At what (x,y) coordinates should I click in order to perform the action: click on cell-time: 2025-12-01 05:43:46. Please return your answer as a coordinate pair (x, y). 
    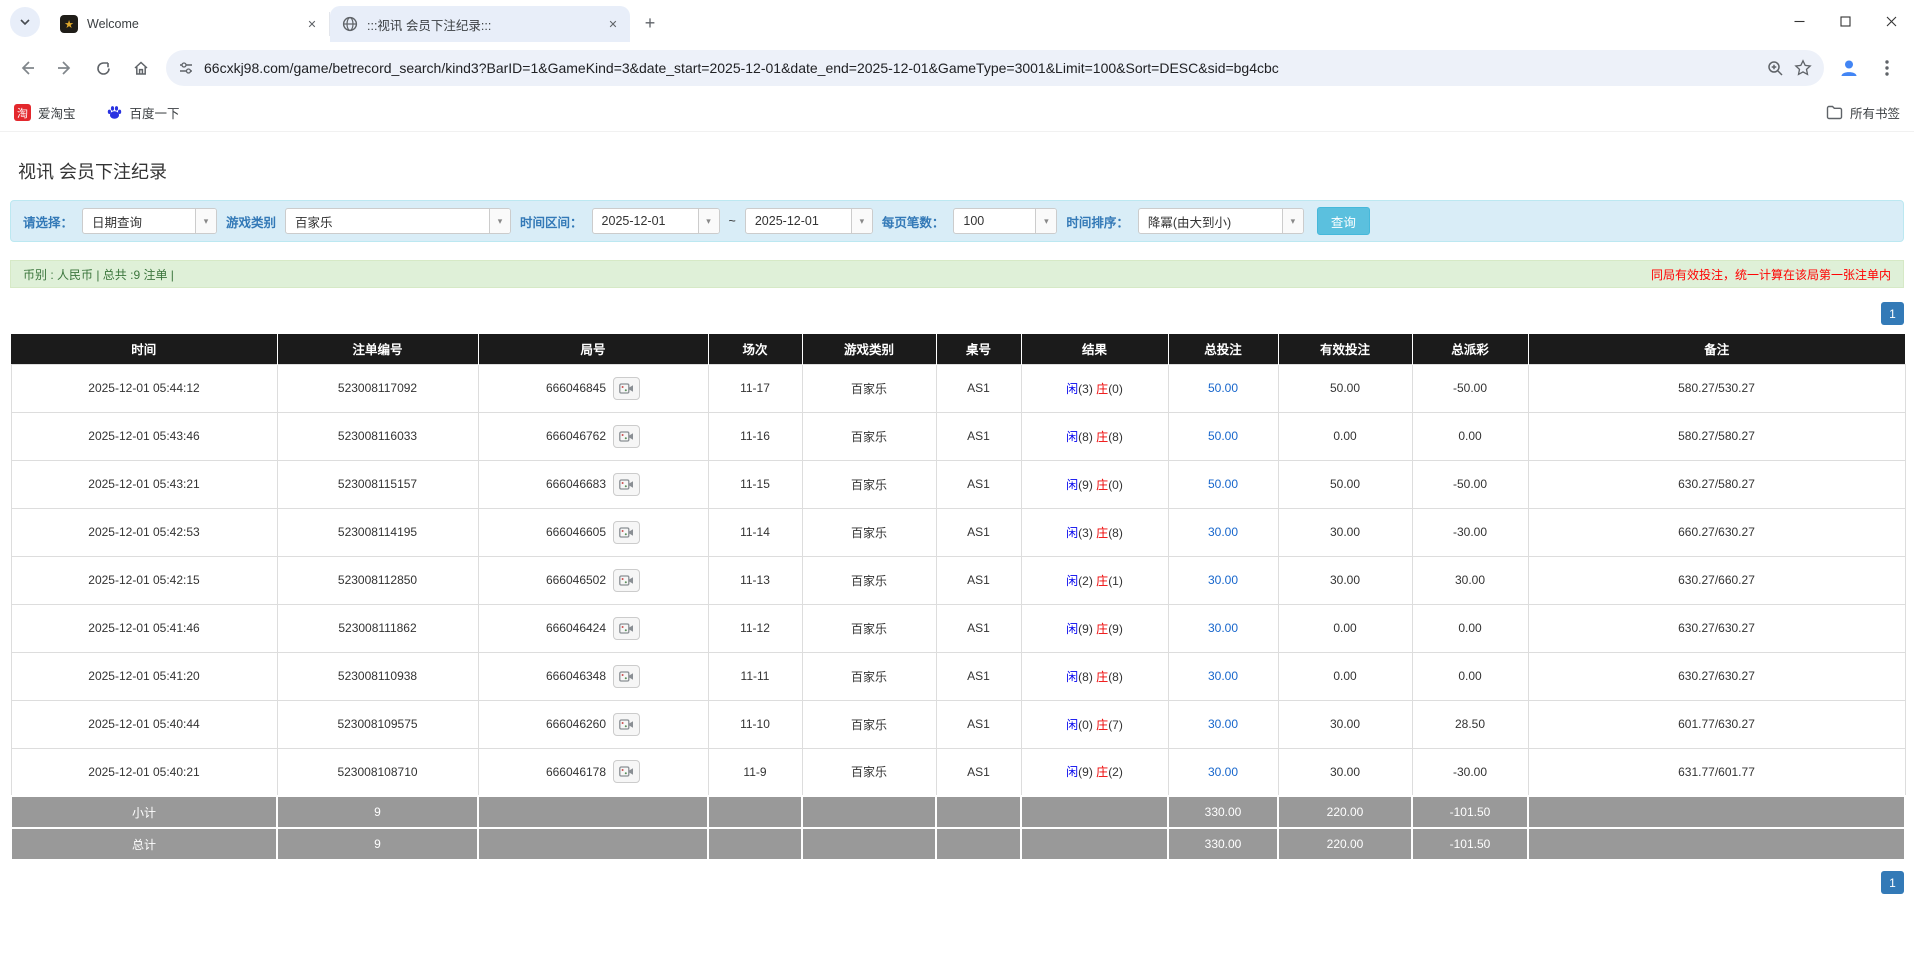
    Looking at the image, I should click on (144, 436).